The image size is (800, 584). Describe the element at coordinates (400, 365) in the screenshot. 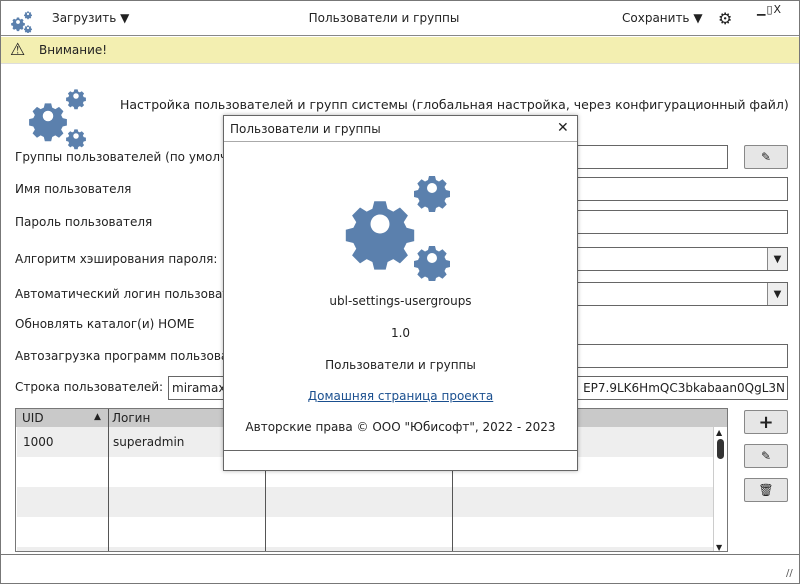

I see `dialog-description: Пользователи и группы` at that location.